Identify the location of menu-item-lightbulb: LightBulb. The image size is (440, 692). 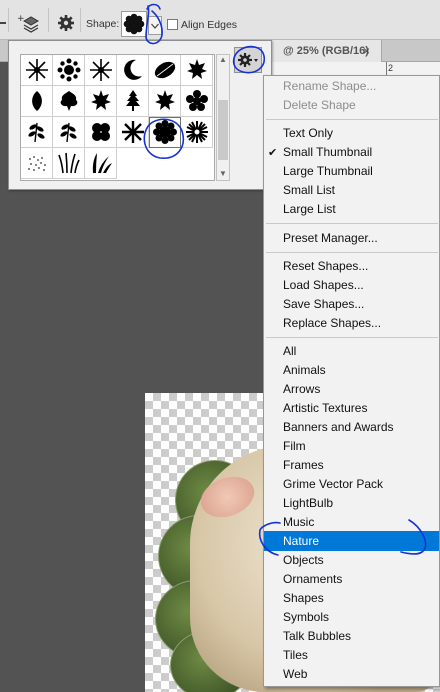
(351, 503).